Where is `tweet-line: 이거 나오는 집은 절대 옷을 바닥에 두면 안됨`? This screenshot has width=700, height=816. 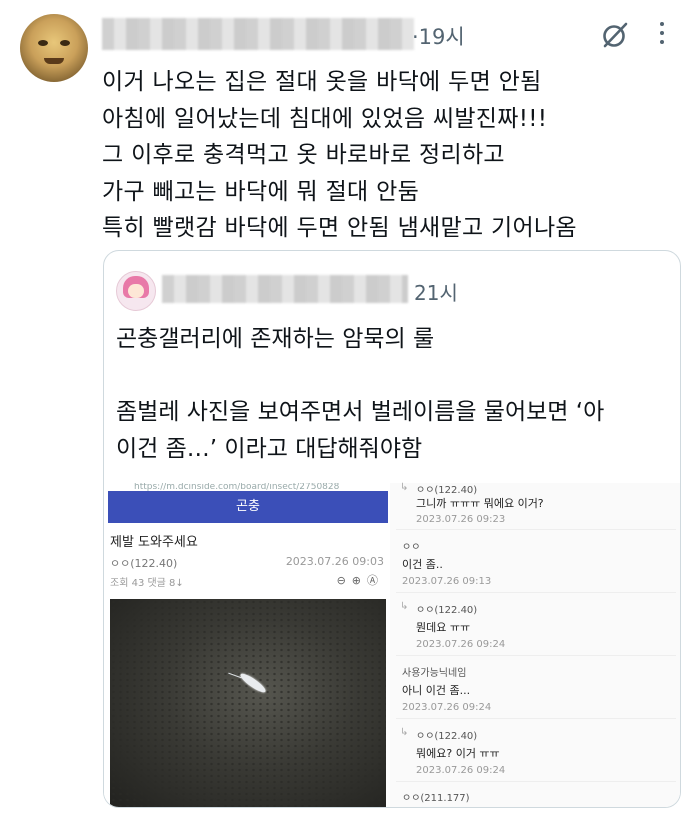
tweet-line: 이거 나오는 집은 절대 옷을 바닥에 두면 안됨 is located at coordinates (322, 82).